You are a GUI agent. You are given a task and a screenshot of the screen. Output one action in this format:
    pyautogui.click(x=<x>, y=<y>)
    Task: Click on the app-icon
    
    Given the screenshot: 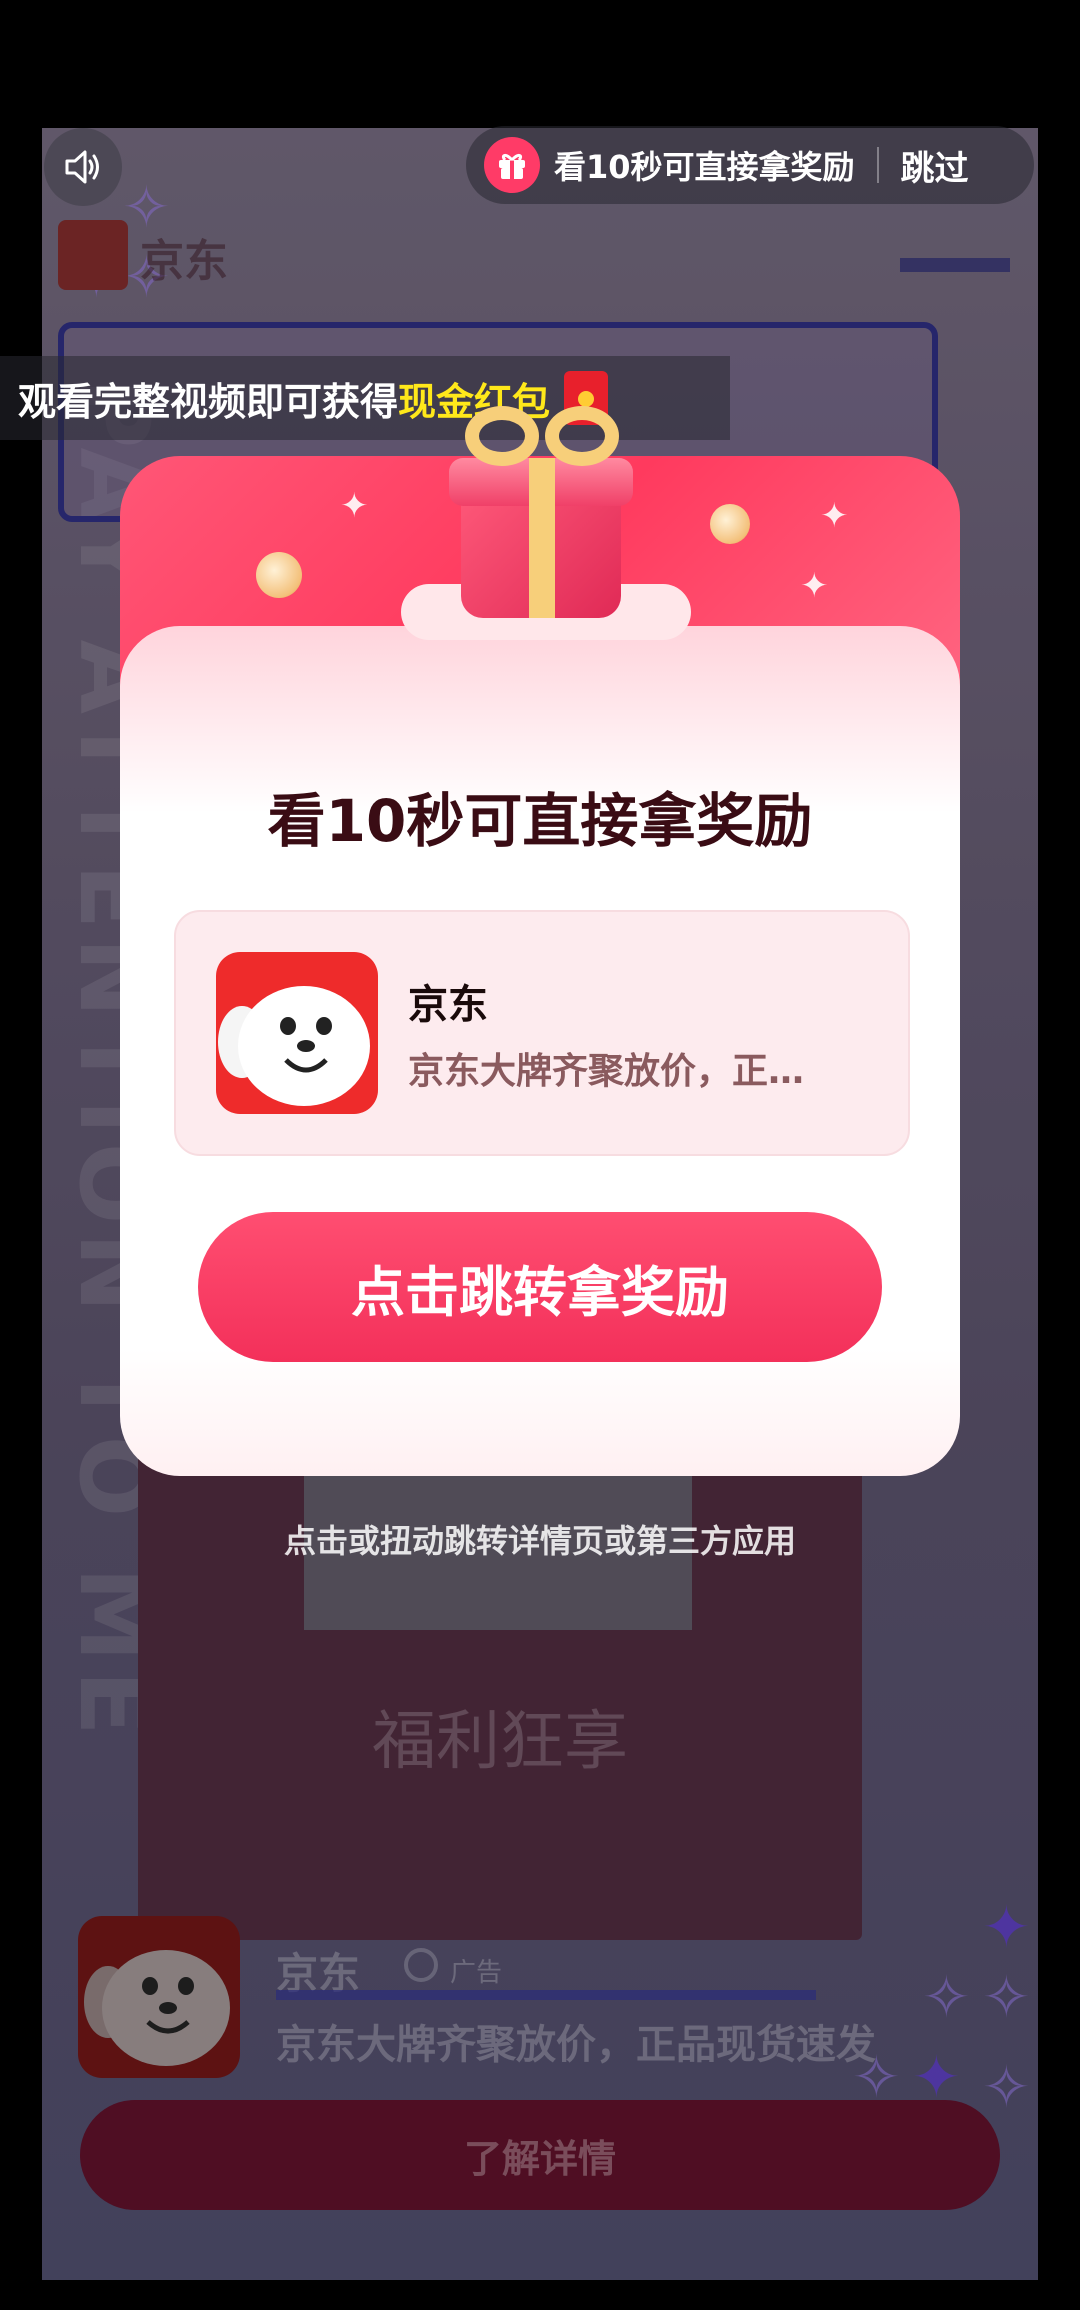 What is the action you would take?
    pyautogui.click(x=297, y=1033)
    